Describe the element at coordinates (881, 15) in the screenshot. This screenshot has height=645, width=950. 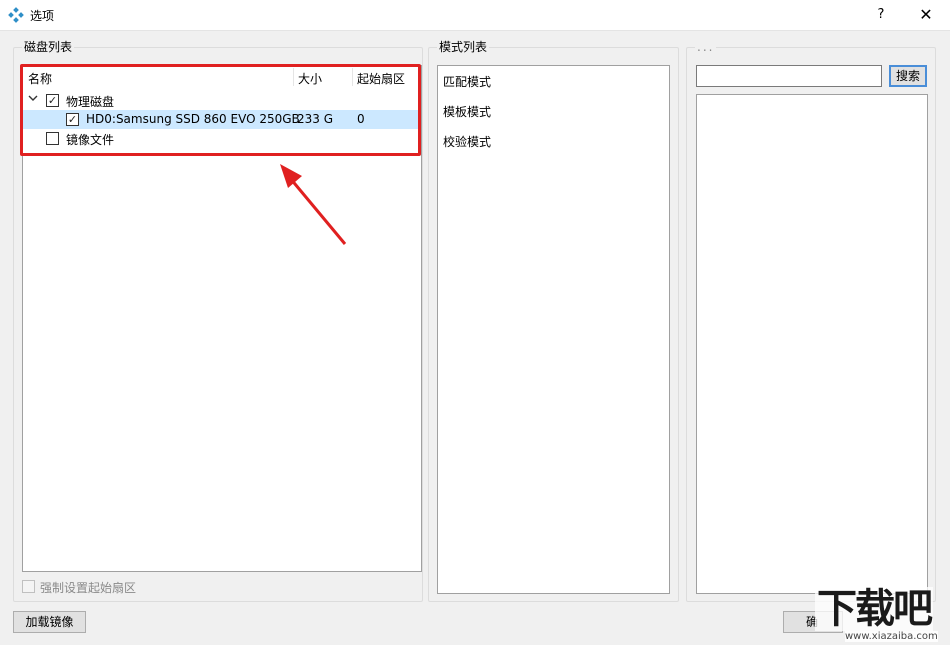
I see `help-button: ?` at that location.